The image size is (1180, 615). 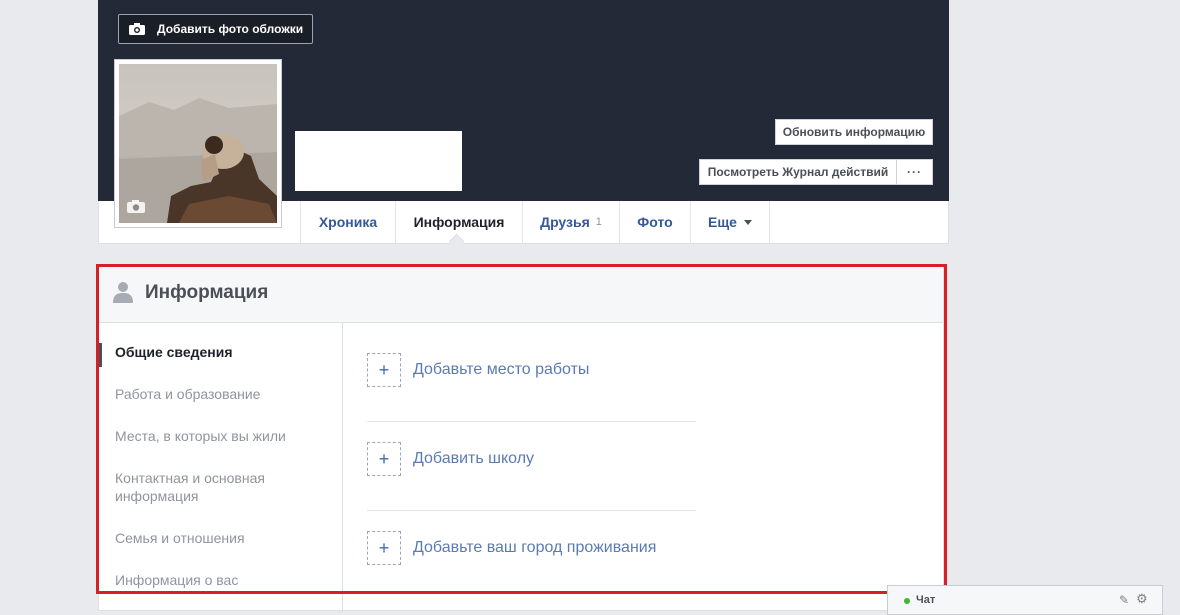 What do you see at coordinates (220, 436) in the screenshot?
I see `sidebar-item-places: Места, в которых вы жили` at bounding box center [220, 436].